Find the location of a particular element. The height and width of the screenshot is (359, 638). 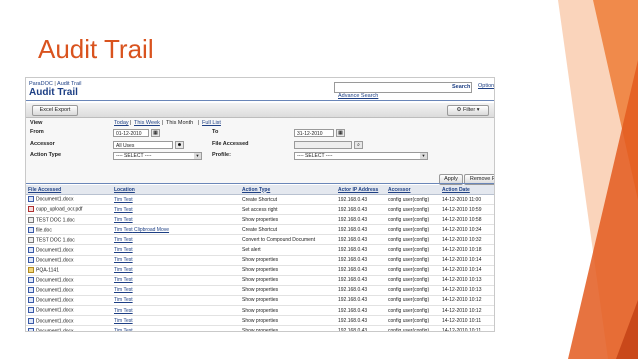

file-accessed-input is located at coordinates (323, 145).